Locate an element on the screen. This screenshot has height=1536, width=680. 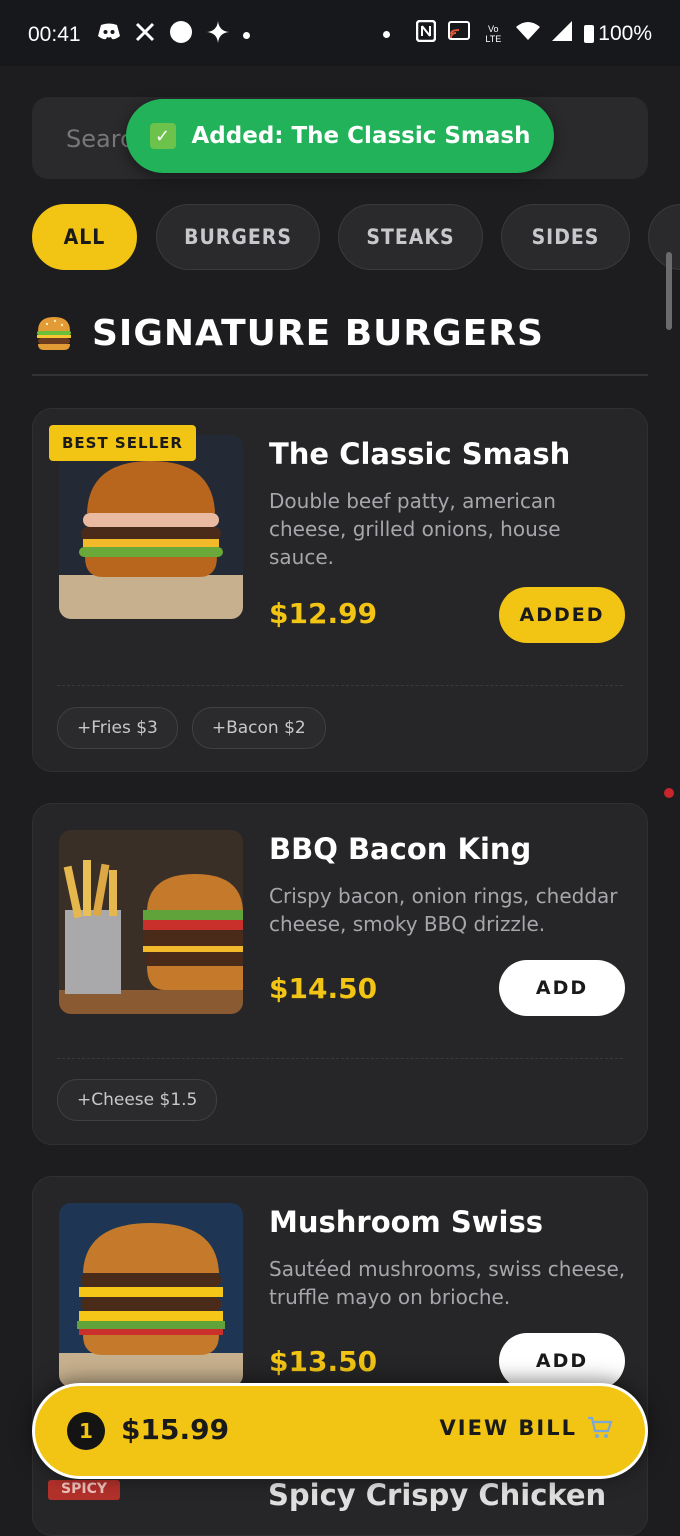
spicy-badge: SPICY is located at coordinates (84, 1490).